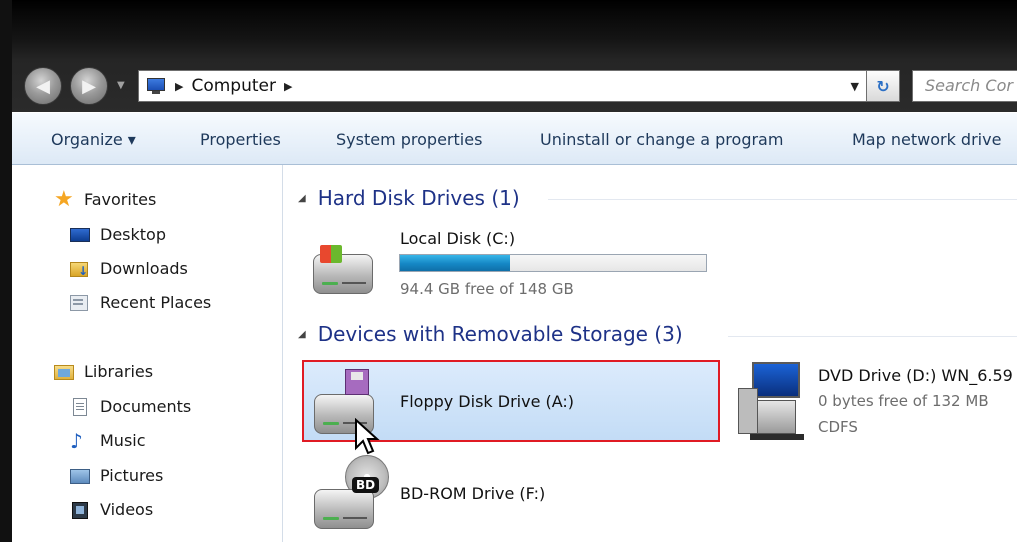 The height and width of the screenshot is (542, 1017). Describe the element at coordinates (119, 371) in the screenshot. I see `nav-libraries-label: Libraries` at that location.